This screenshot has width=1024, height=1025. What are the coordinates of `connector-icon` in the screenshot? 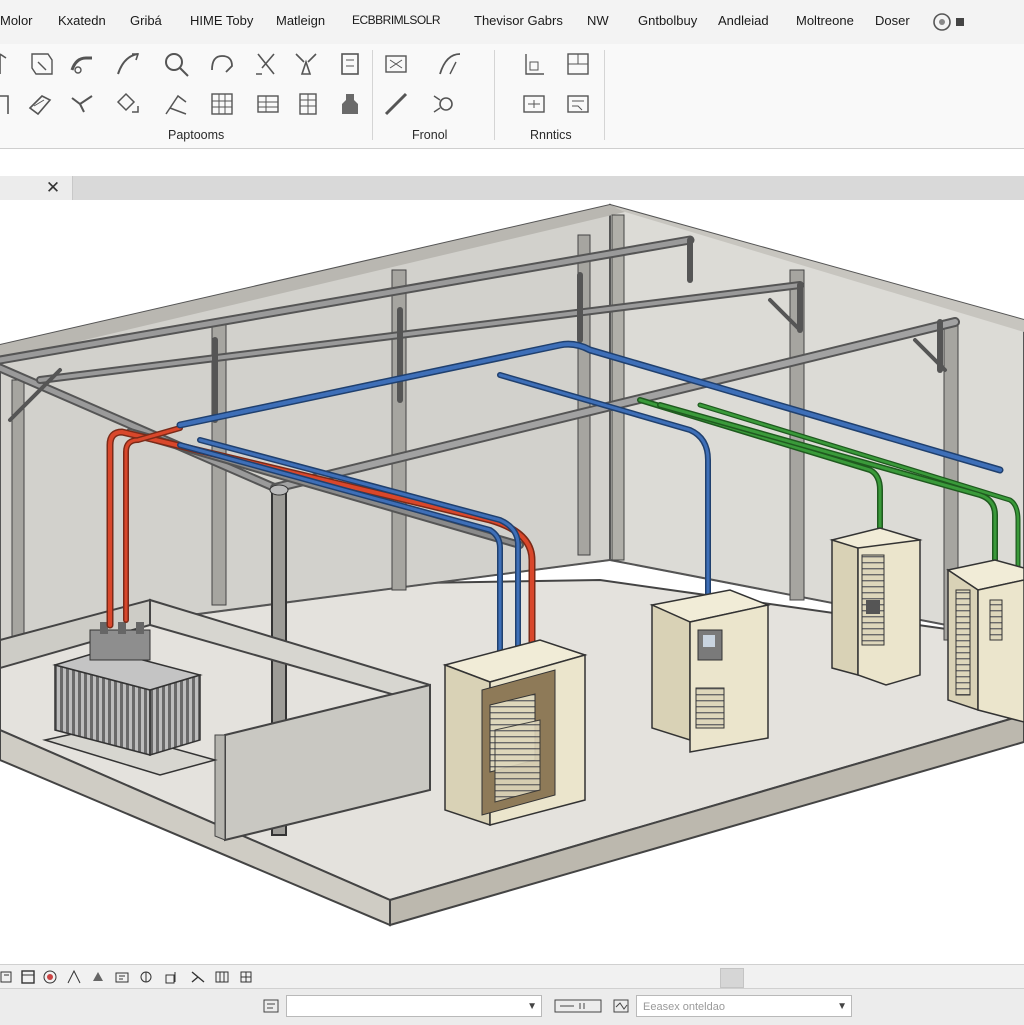 It's located at (306, 64).